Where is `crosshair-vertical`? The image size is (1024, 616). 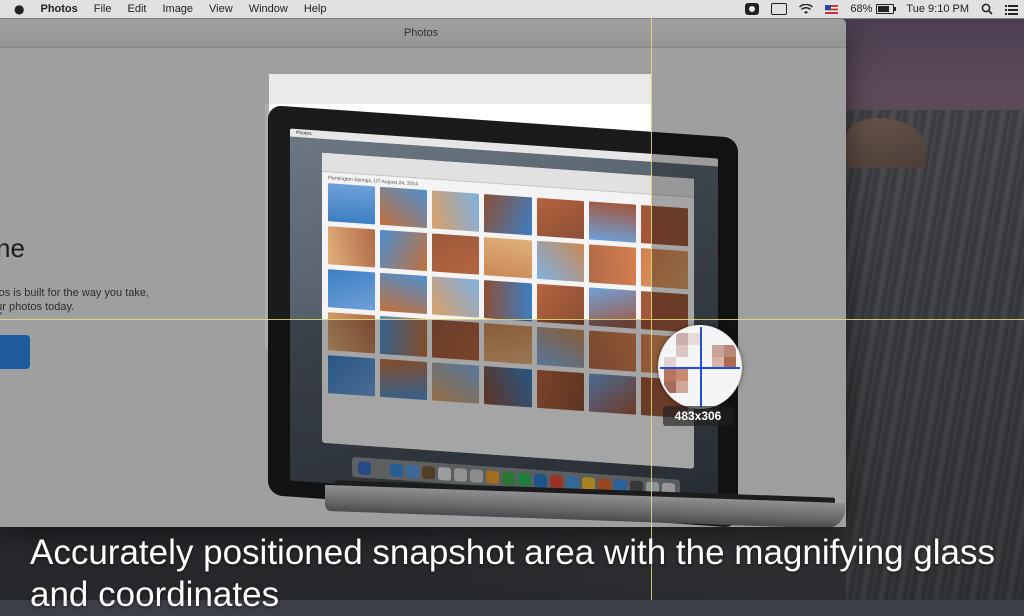
crosshair-vertical is located at coordinates (651, 309).